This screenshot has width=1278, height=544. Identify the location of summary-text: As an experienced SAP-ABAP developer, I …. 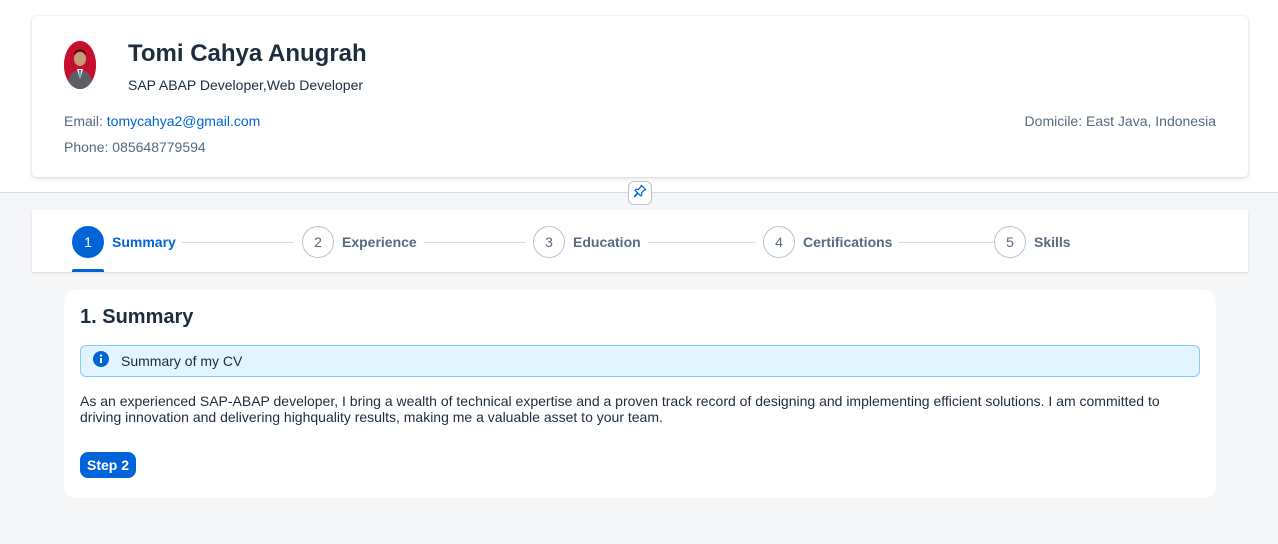
(620, 409).